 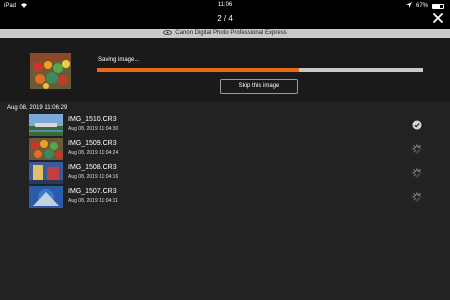 What do you see at coordinates (225, 125) in the screenshot?
I see `list-item: IMG_1510.CR3 Aug 08, 2019 11:04:30` at bounding box center [225, 125].